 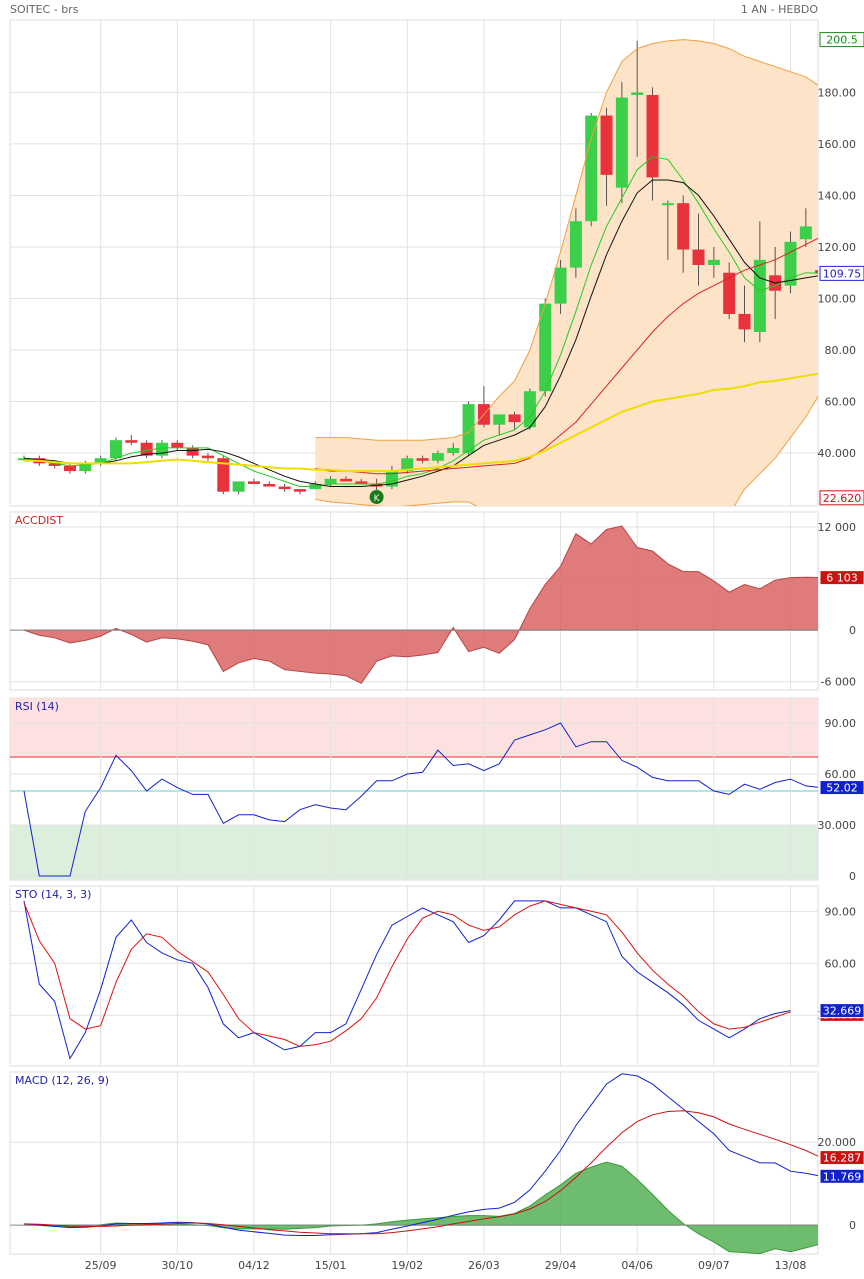 I want to click on y-tick-label: 20.000, so click(x=837, y=1142).